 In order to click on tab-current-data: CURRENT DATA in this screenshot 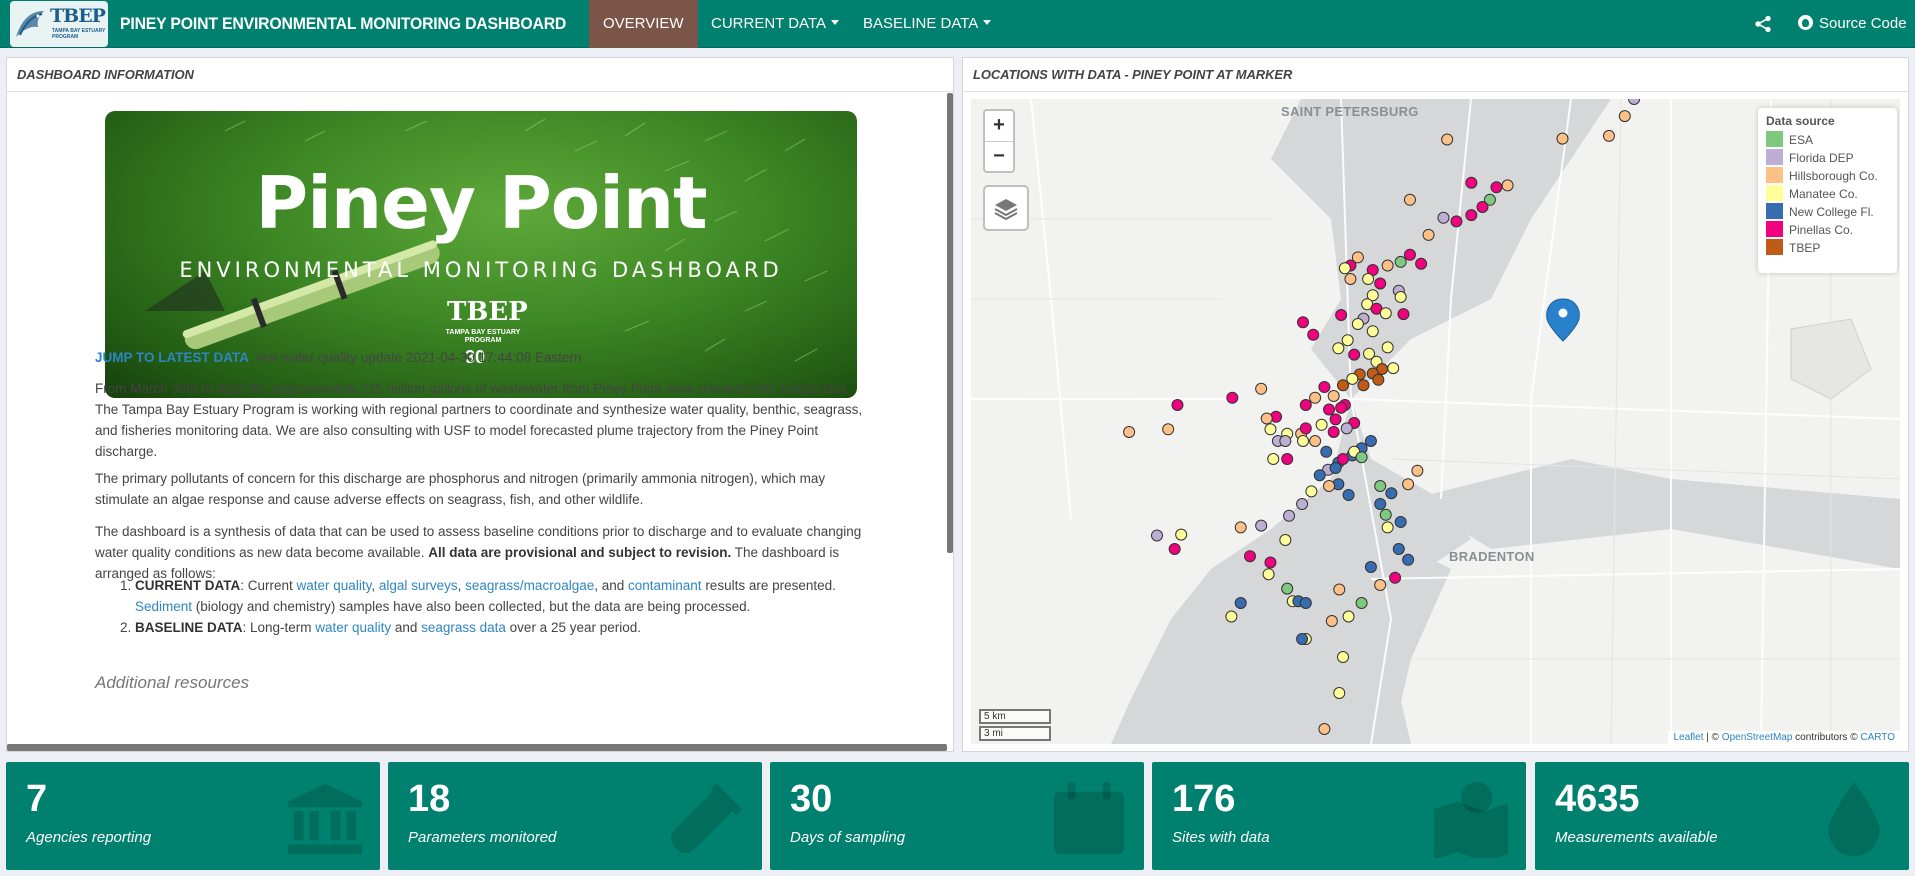, I will do `click(775, 24)`.